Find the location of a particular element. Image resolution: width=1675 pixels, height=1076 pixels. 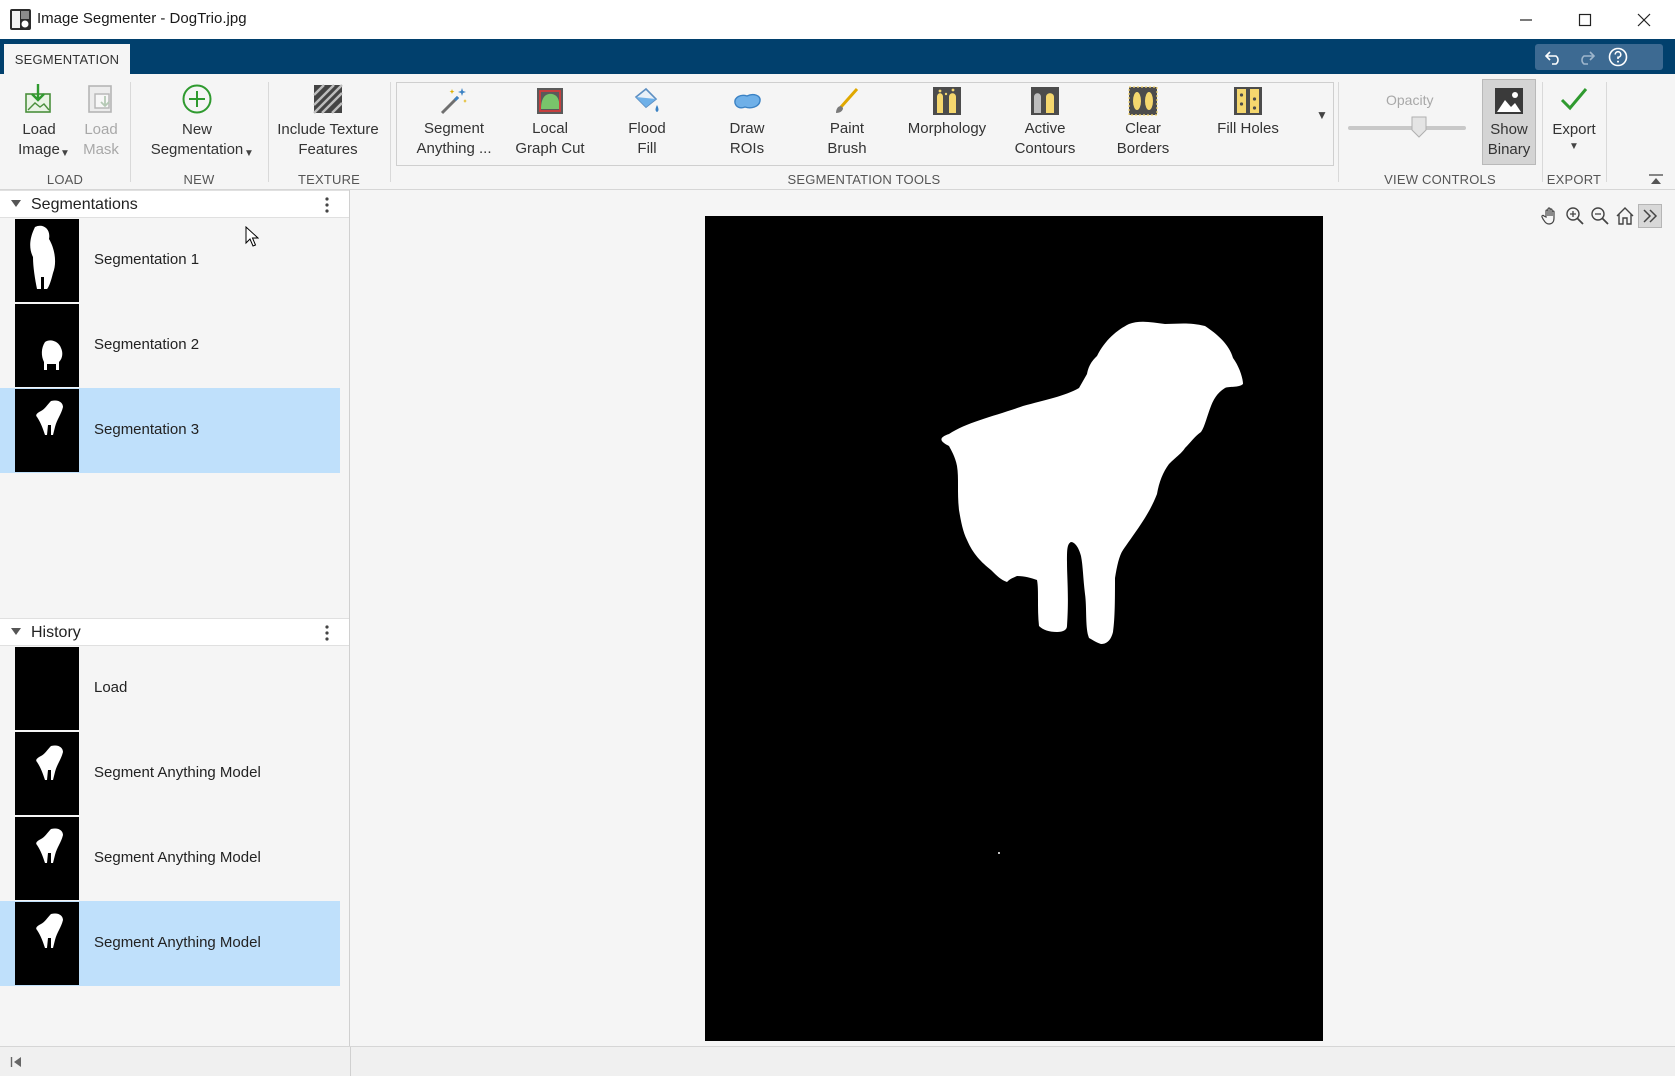

redo-button is located at coordinates (1586, 57).